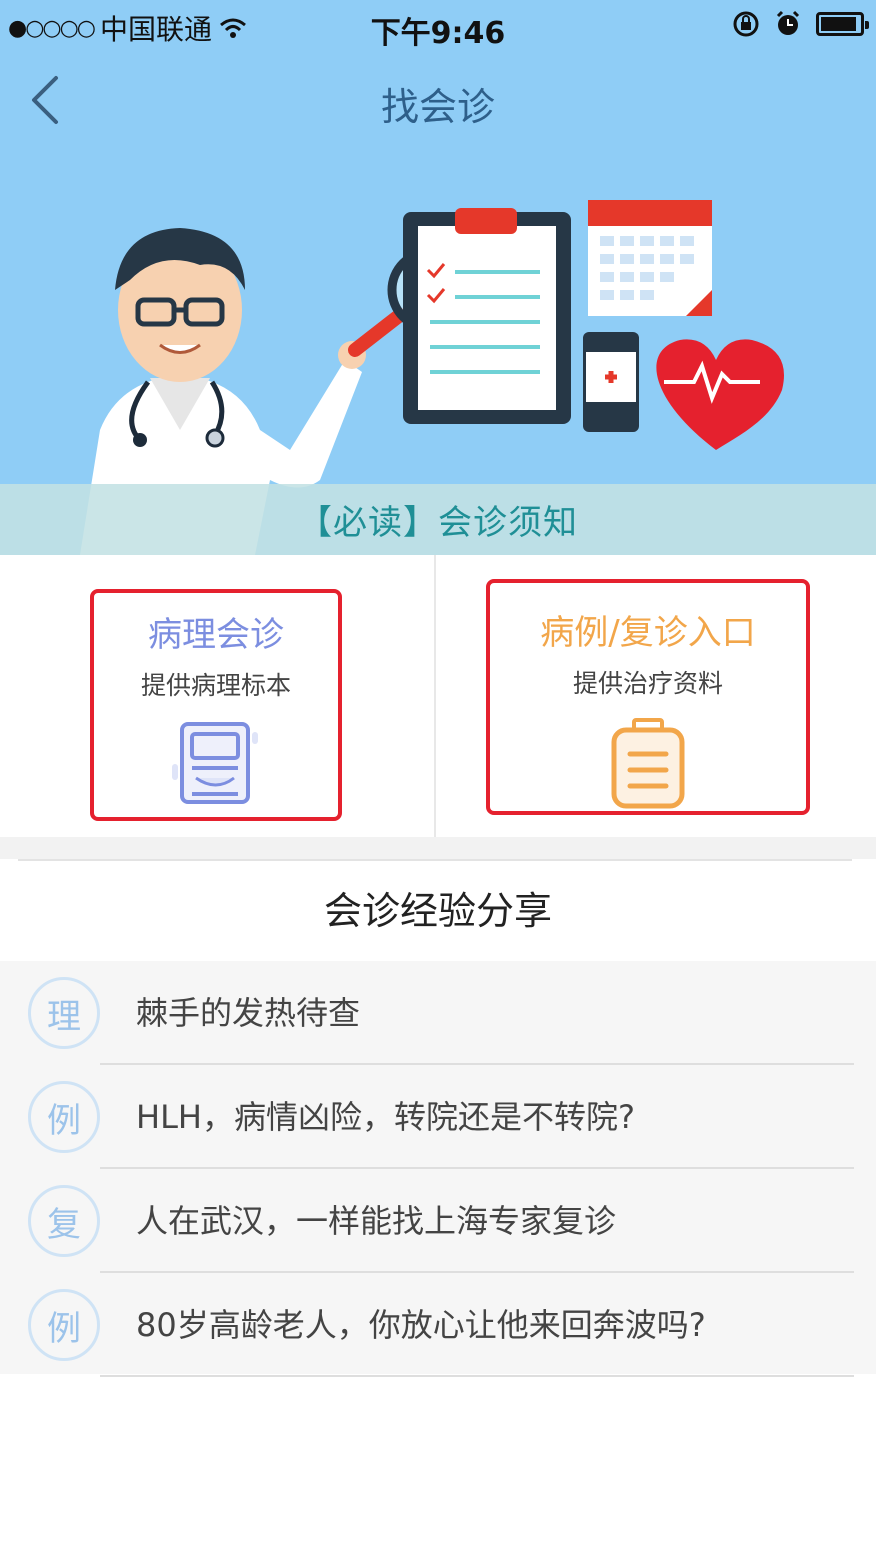  What do you see at coordinates (421, 1325) in the screenshot?
I see `list-item-title: 80岁高龄老人，你放心让他来回奔波吗?` at bounding box center [421, 1325].